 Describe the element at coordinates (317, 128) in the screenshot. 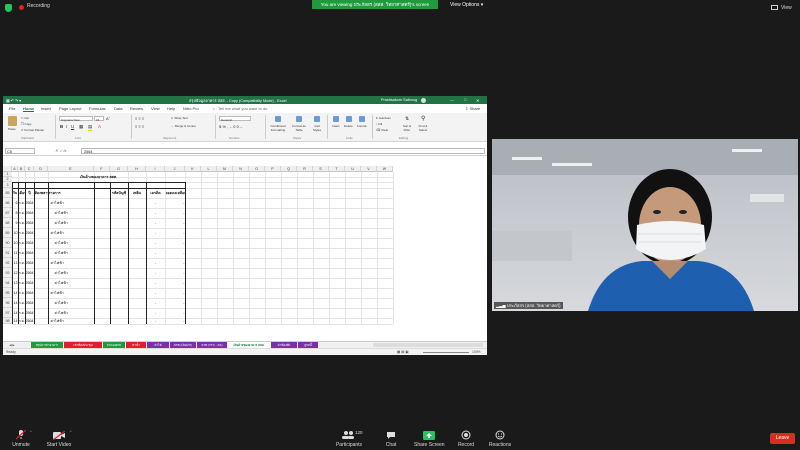

I see `cell-styles-button: Cell Styles` at that location.